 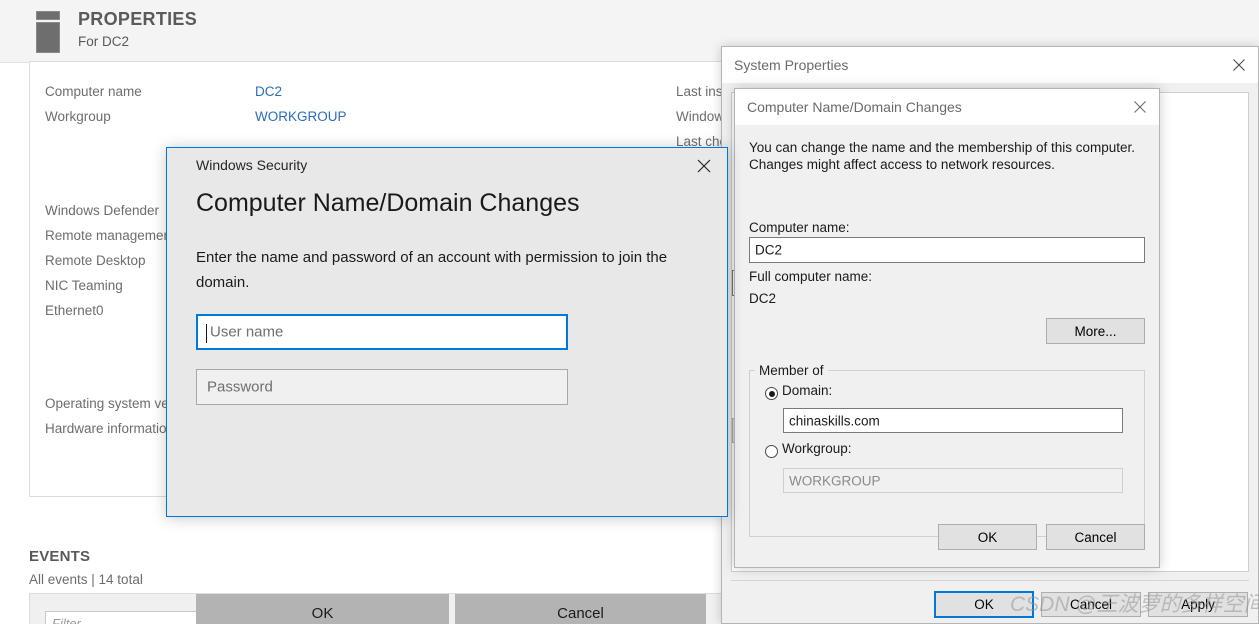 I want to click on password-input: Password, so click(x=382, y=387).